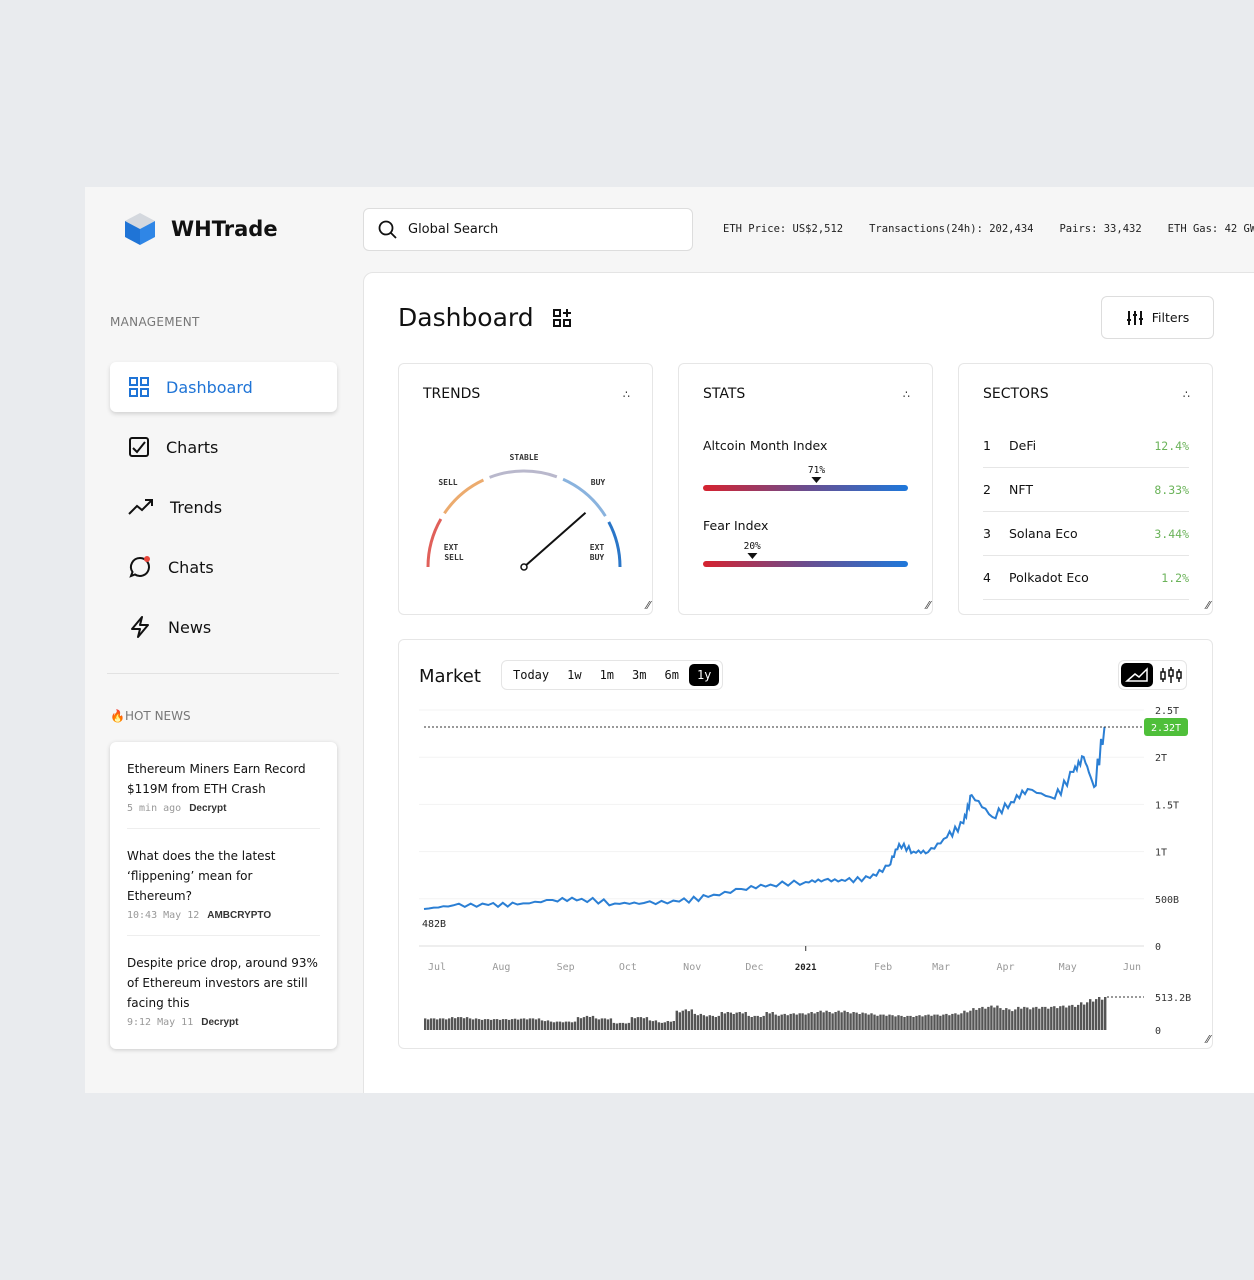  What do you see at coordinates (1086, 446) in the screenshot?
I see `sector-row: 1 DeFi 12.4%` at bounding box center [1086, 446].